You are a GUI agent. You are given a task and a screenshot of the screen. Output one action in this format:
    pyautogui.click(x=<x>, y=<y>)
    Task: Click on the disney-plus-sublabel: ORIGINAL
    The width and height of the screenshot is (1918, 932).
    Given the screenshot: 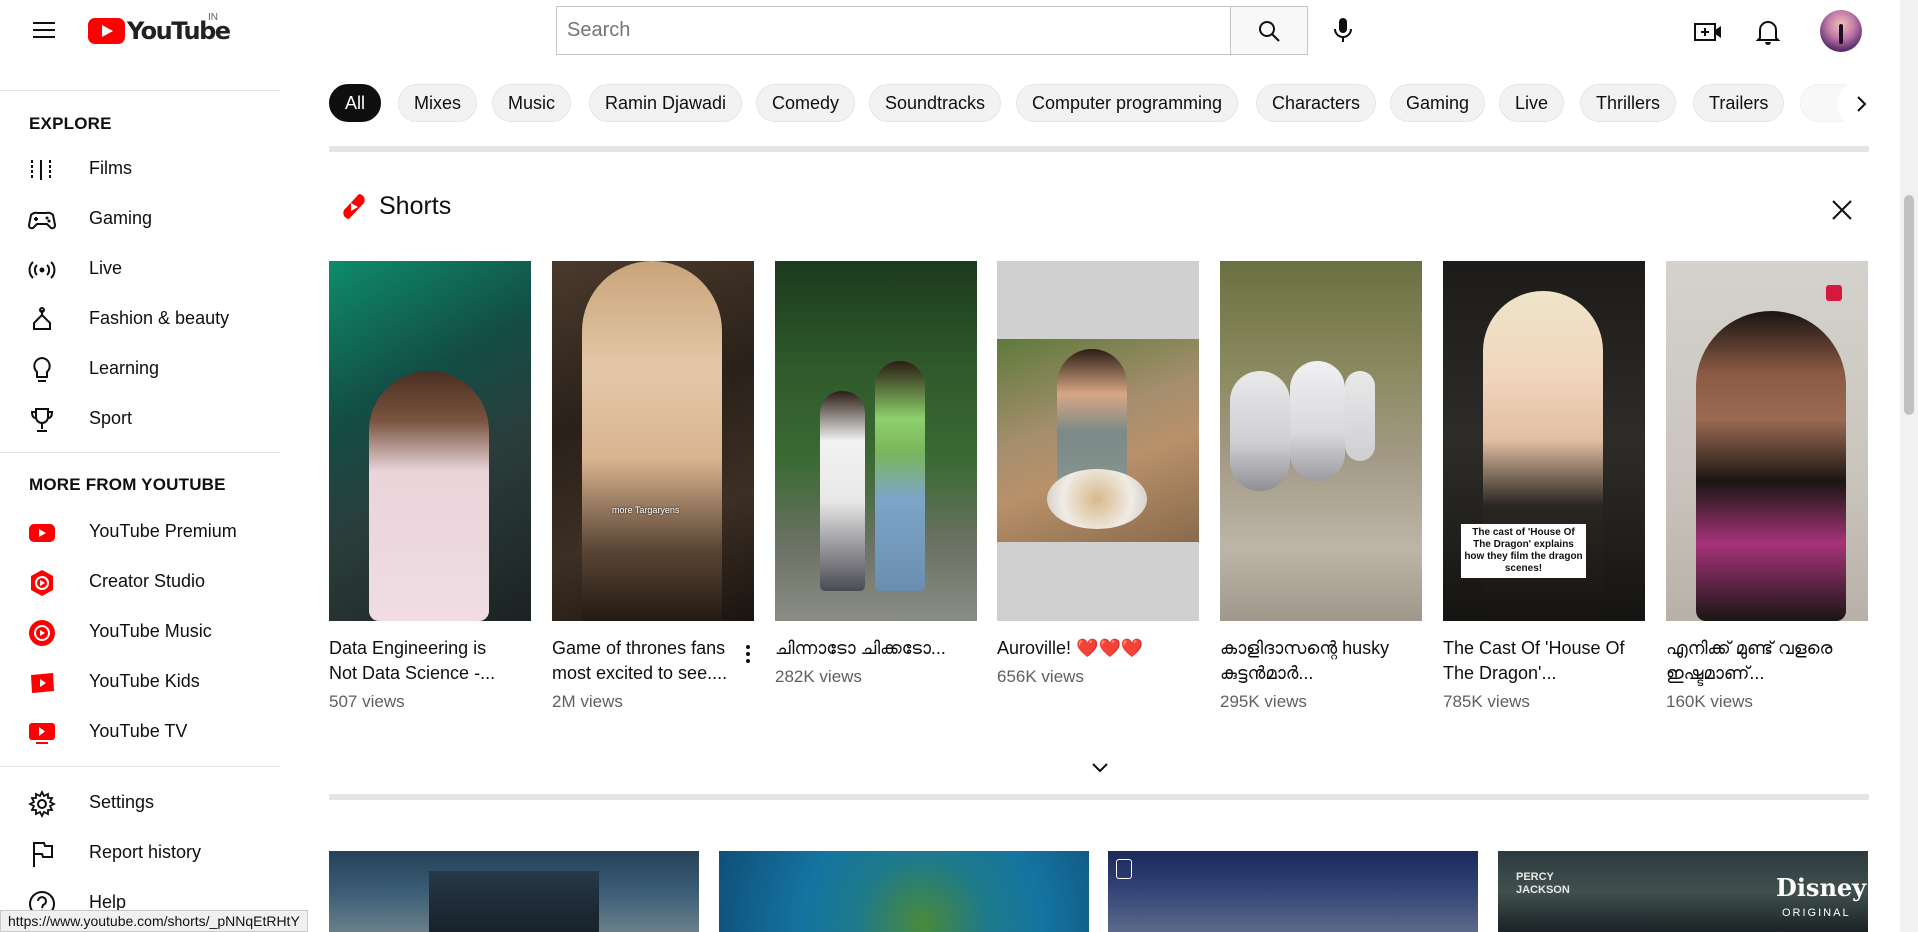 What is the action you would take?
    pyautogui.click(x=1816, y=913)
    